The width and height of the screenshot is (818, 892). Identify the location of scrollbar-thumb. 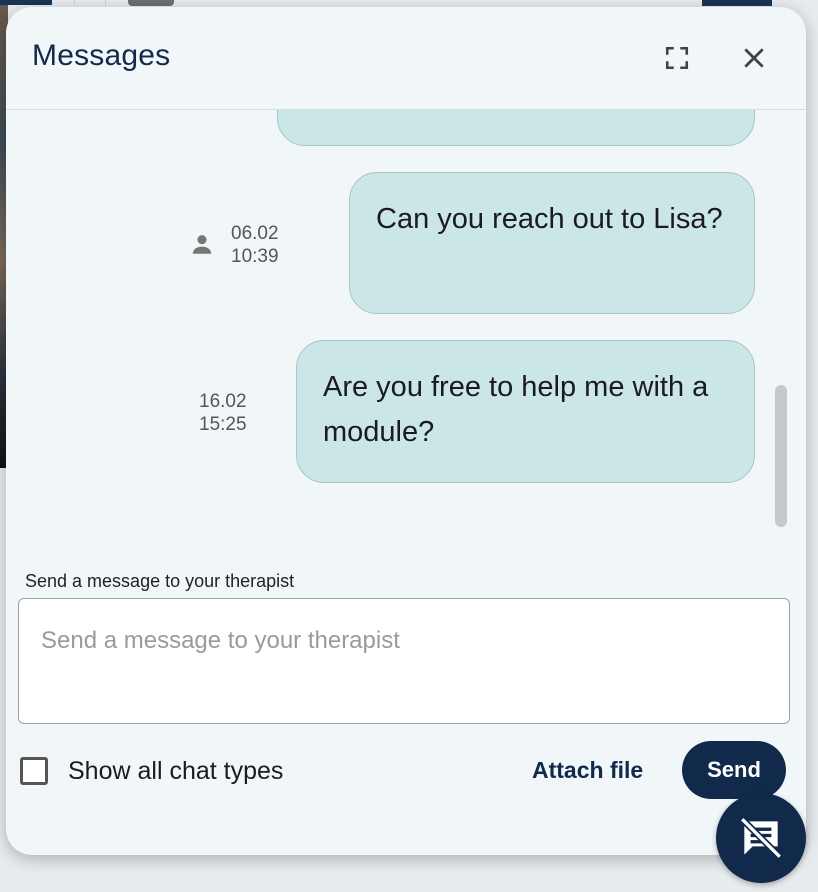
(781, 456).